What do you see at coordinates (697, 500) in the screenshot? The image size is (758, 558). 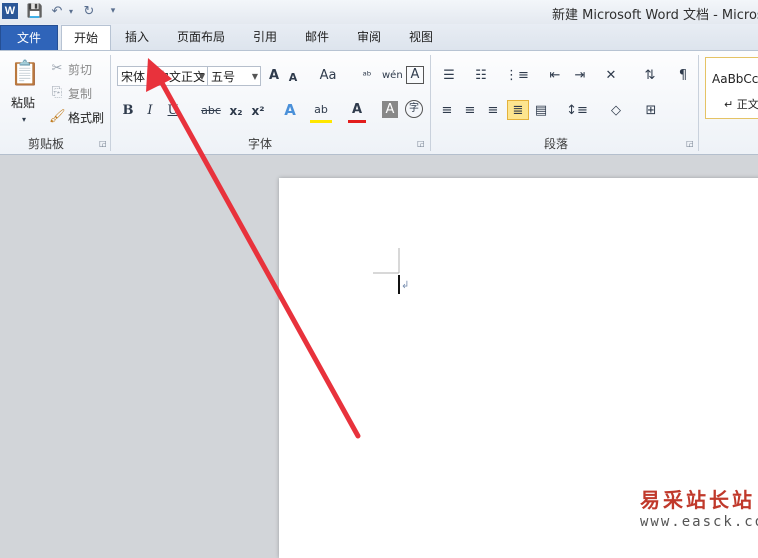 I see `watermark-logo-text: 易采站长站` at bounding box center [697, 500].